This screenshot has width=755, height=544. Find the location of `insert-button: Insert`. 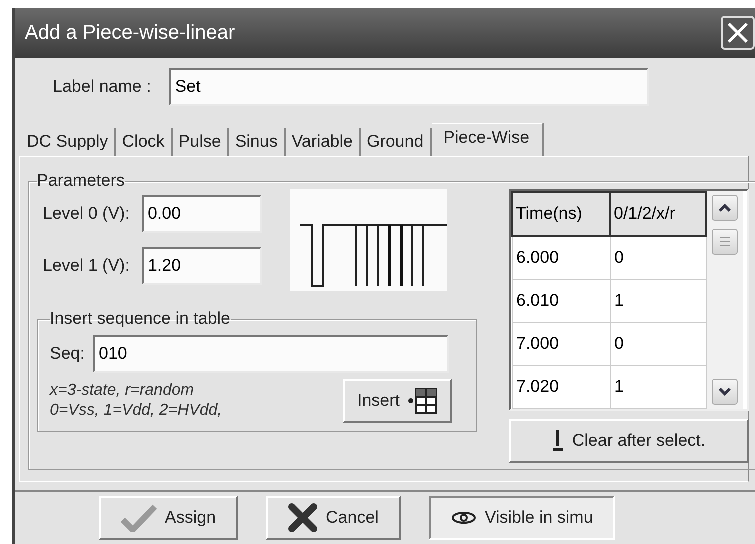

insert-button: Insert is located at coordinates (397, 401).